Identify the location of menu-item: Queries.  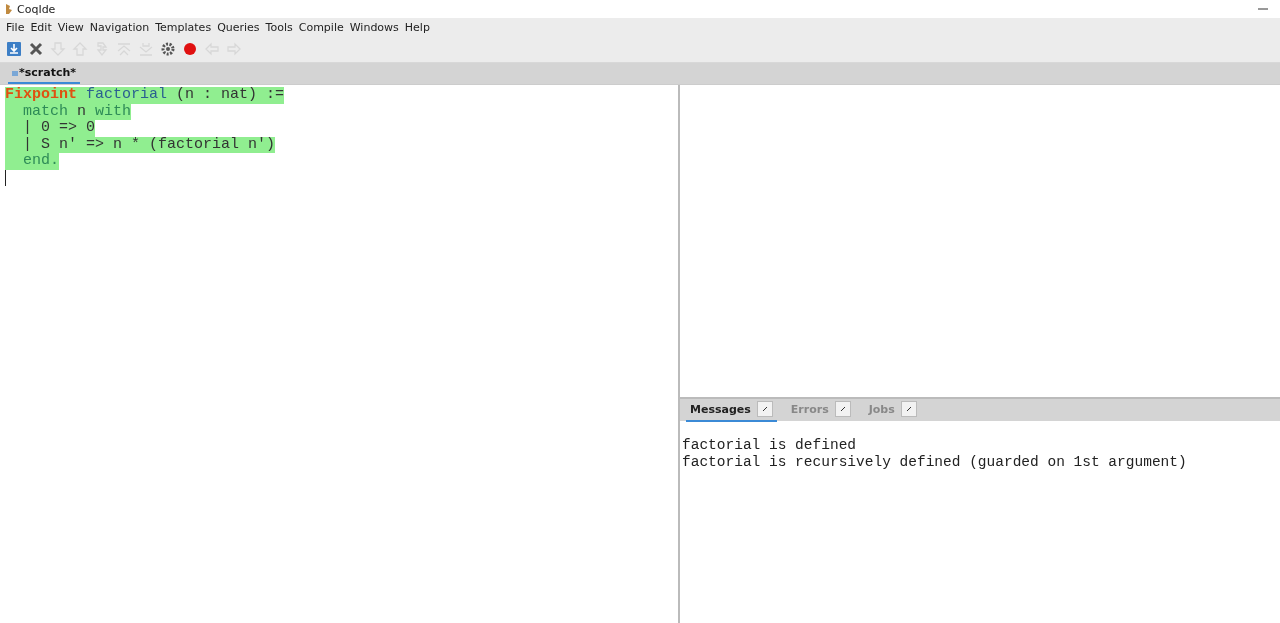
(238, 27).